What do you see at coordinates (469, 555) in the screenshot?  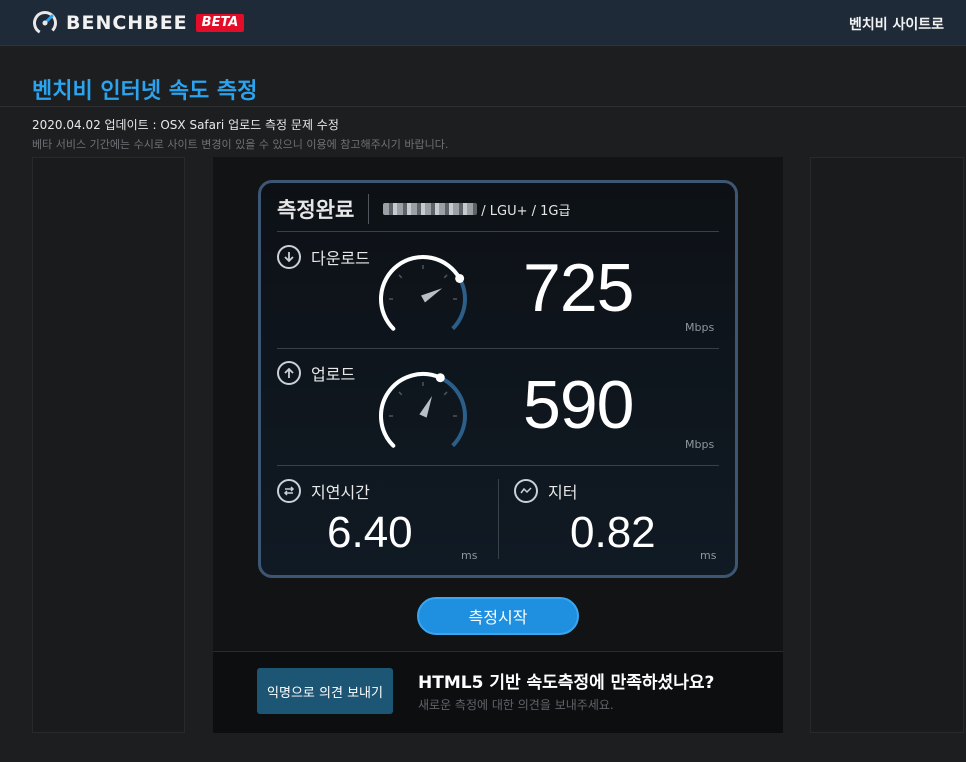 I see `latency-unit: ms` at bounding box center [469, 555].